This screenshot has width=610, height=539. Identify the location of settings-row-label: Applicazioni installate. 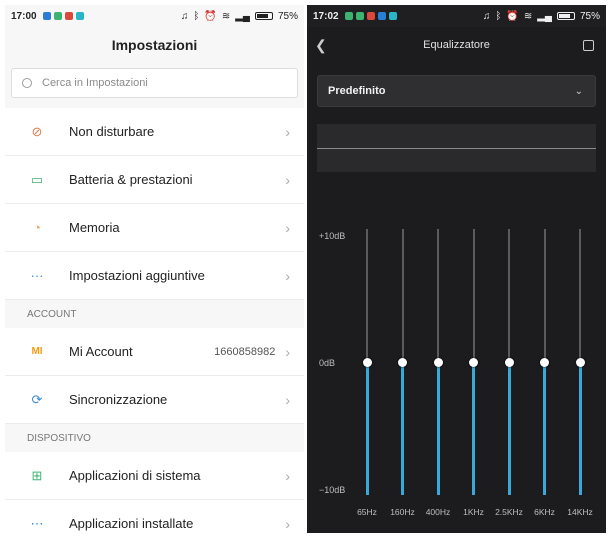
(131, 523).